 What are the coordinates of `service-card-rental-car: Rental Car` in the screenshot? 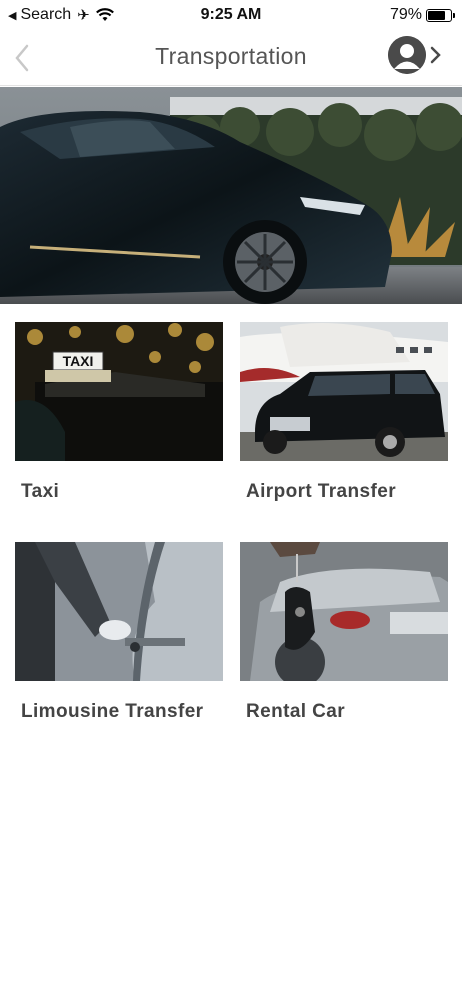 It's located at (344, 632).